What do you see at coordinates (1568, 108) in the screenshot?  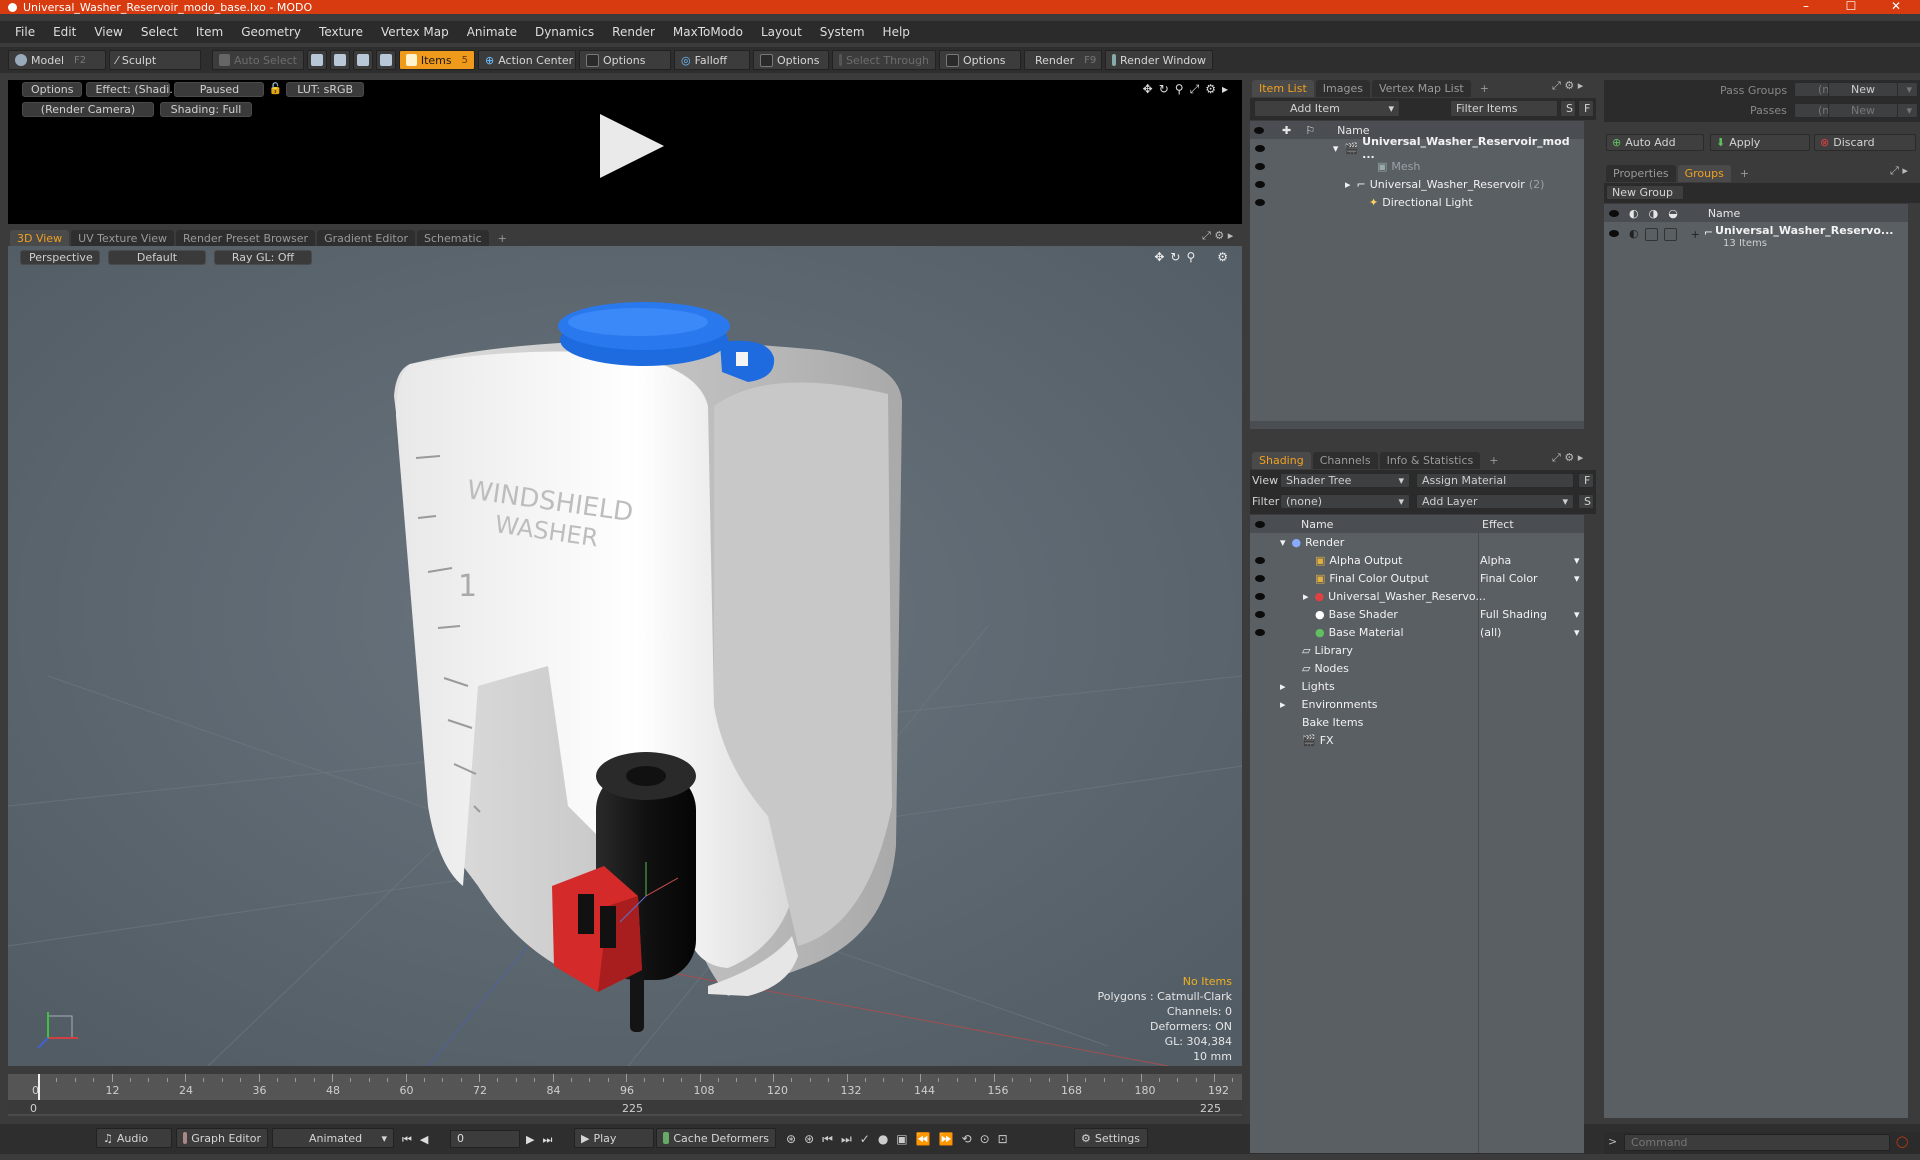 I see `filter-s-button: S` at bounding box center [1568, 108].